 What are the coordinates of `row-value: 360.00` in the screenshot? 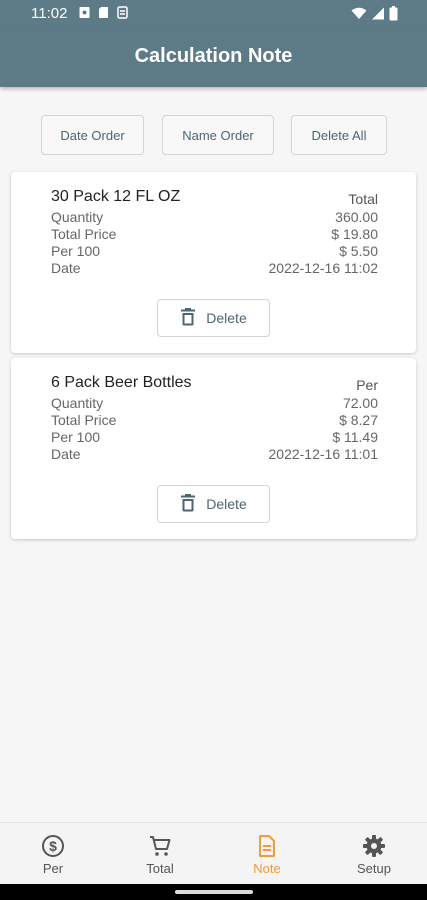 It's located at (356, 217).